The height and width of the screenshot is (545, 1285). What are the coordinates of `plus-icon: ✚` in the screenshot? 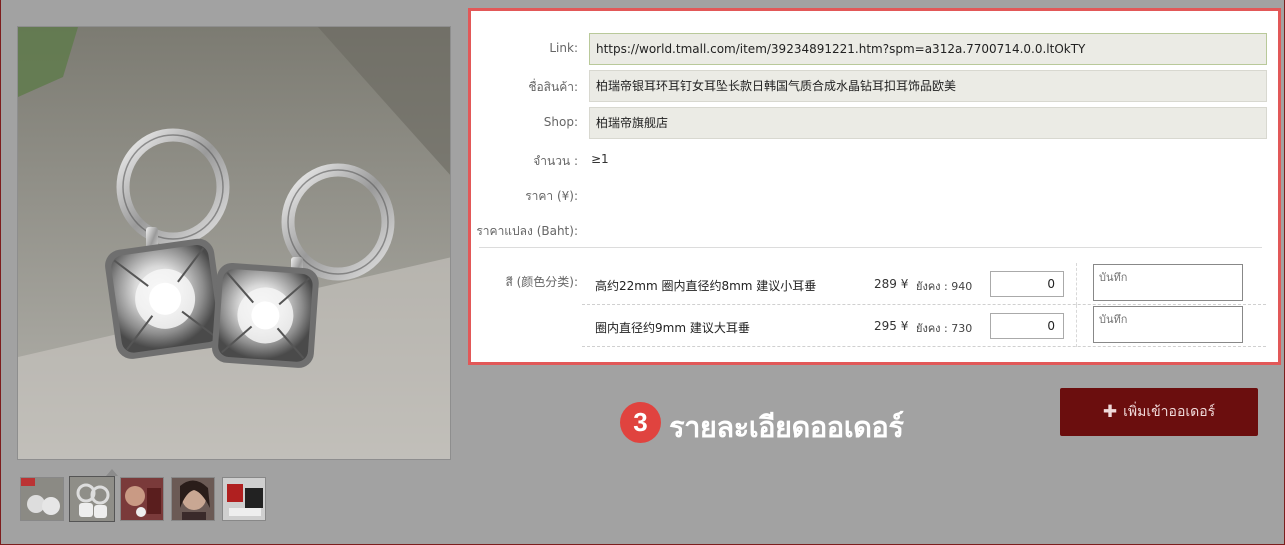 It's located at (1110, 412).